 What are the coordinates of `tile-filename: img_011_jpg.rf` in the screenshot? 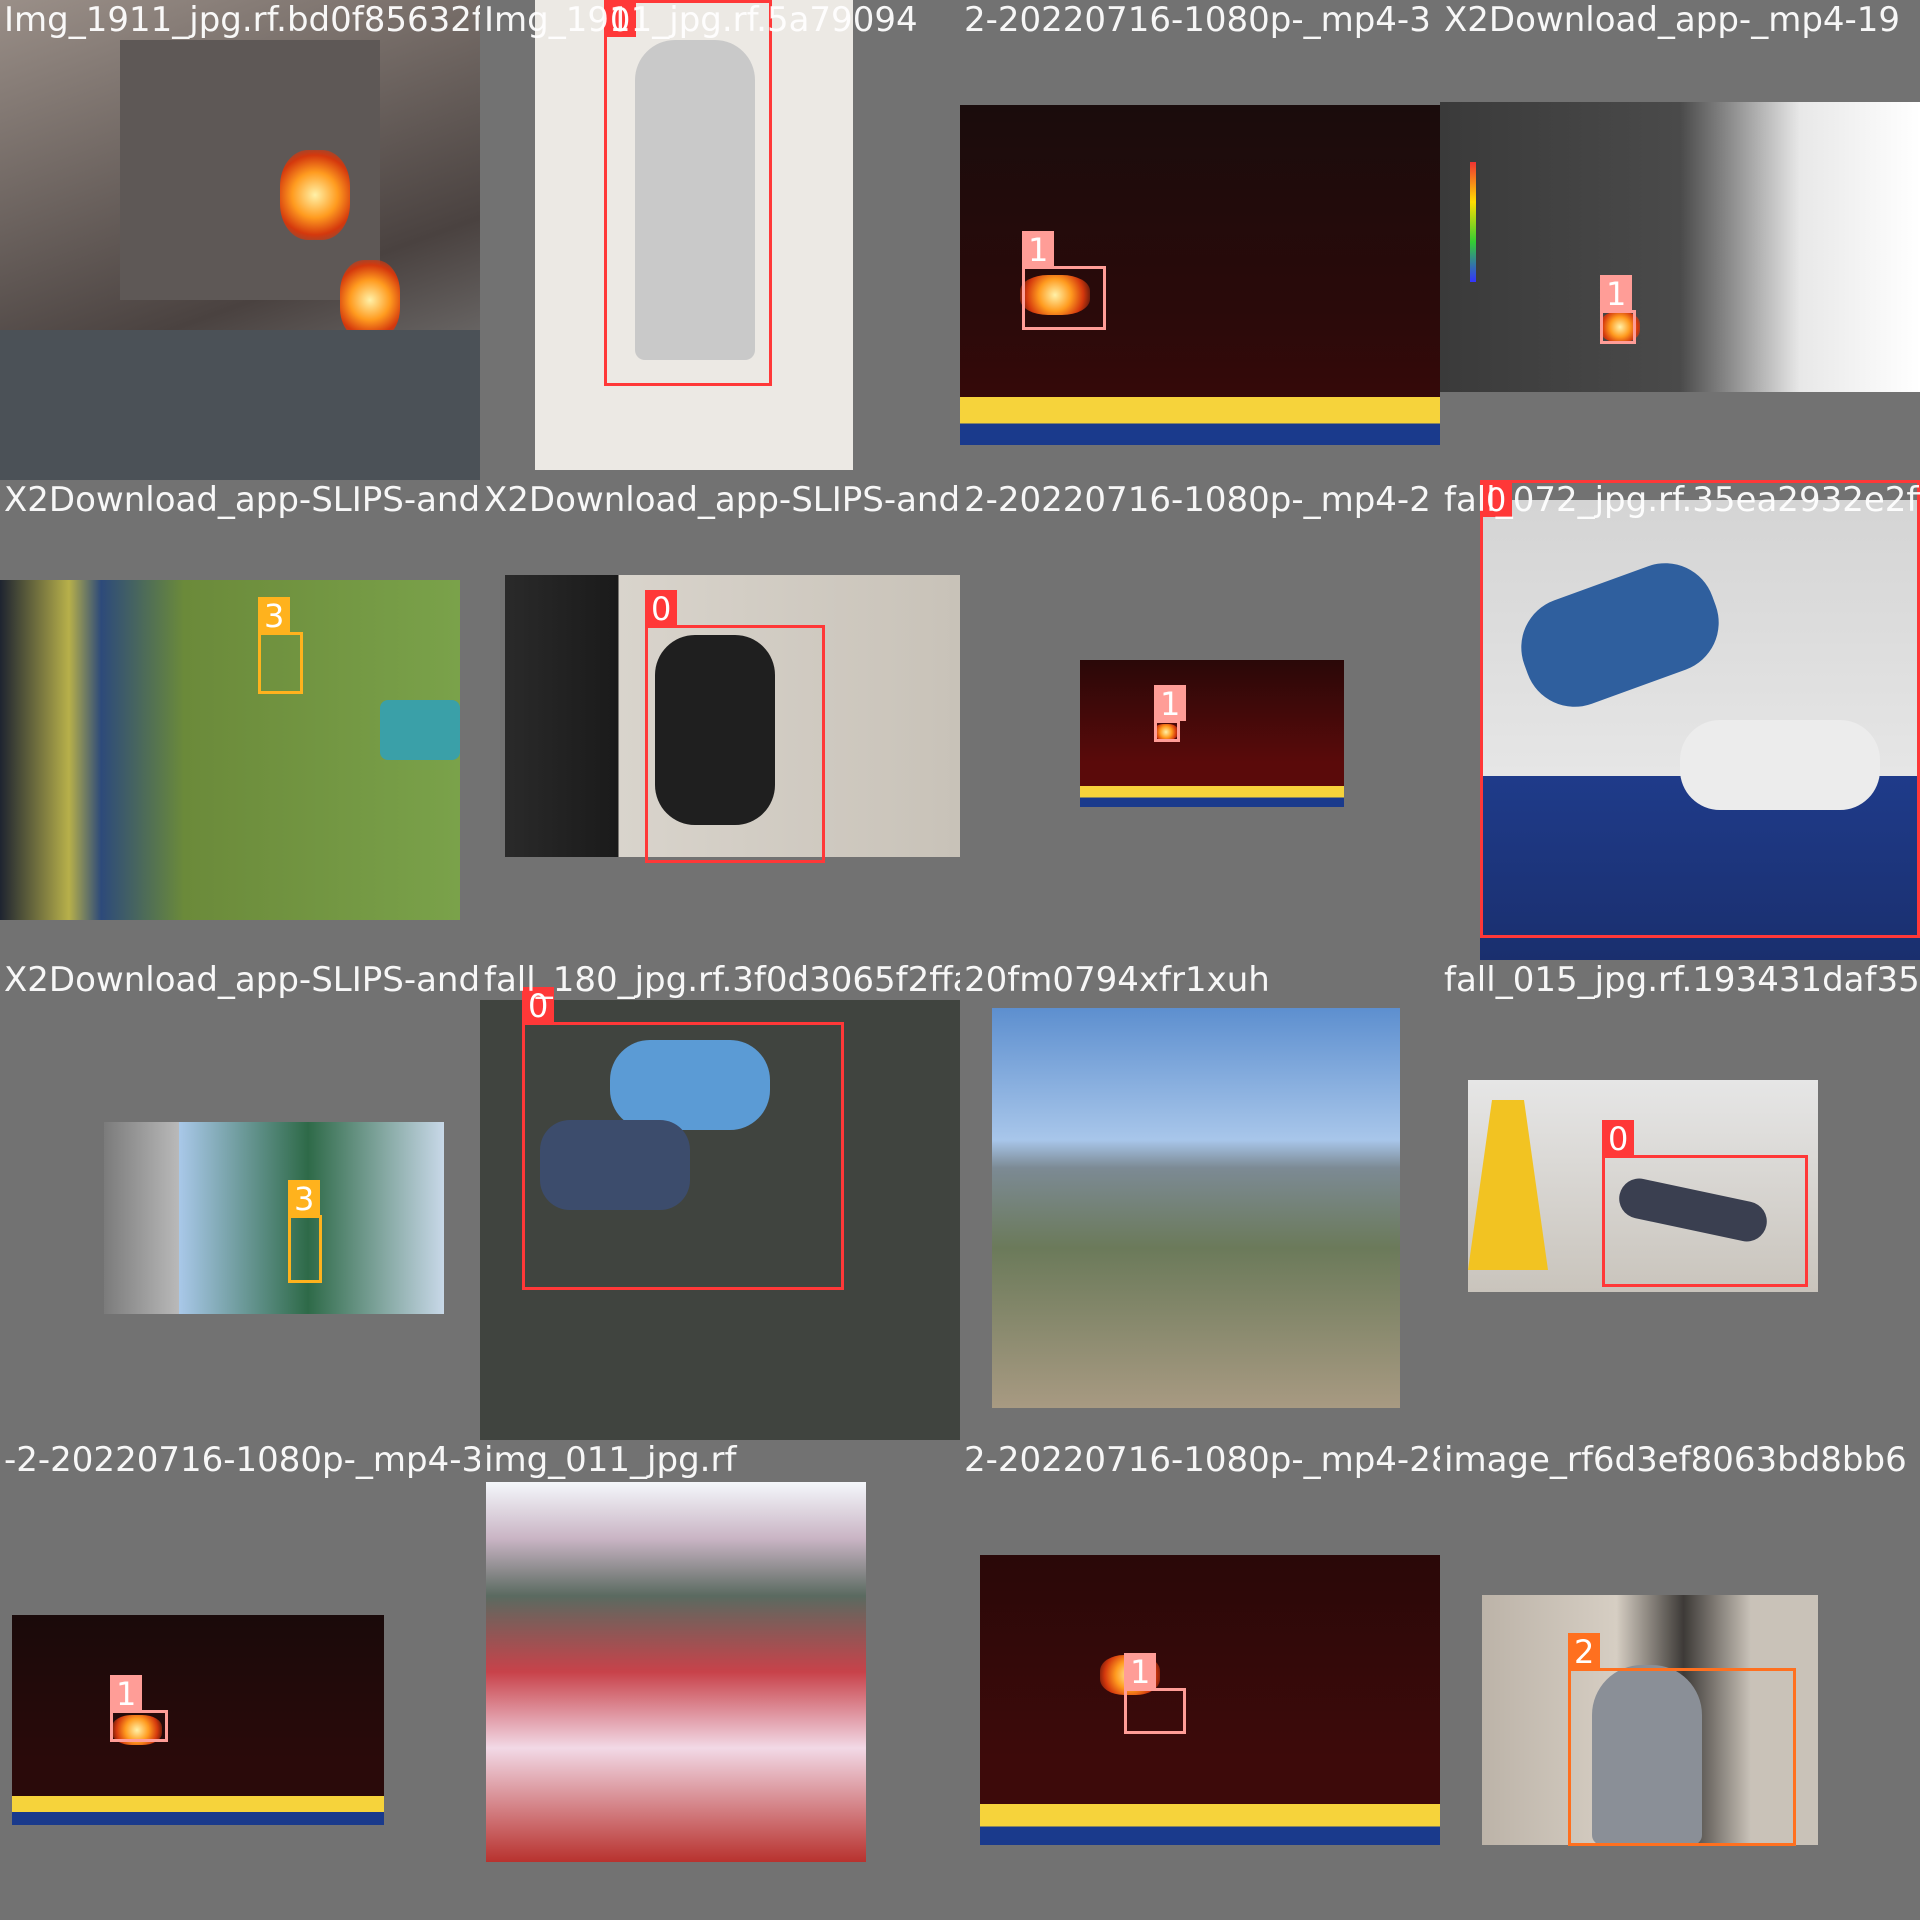 It's located at (610, 1460).